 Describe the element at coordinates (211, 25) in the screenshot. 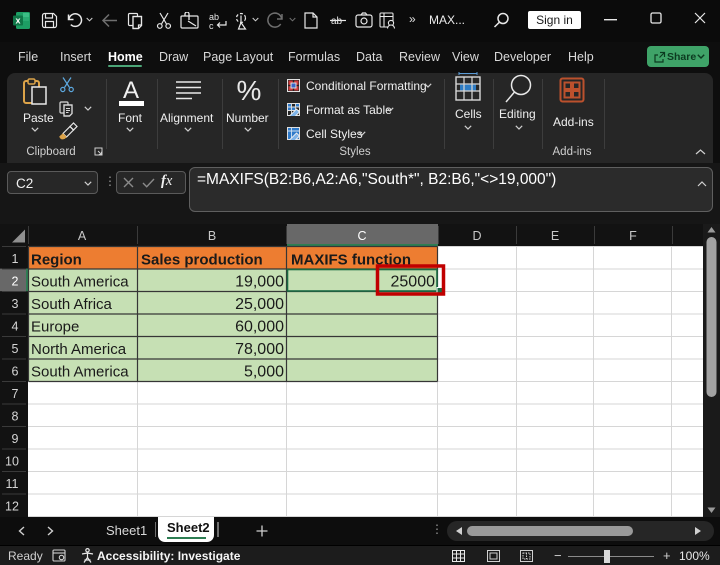

I see `svg-text: c` at that location.